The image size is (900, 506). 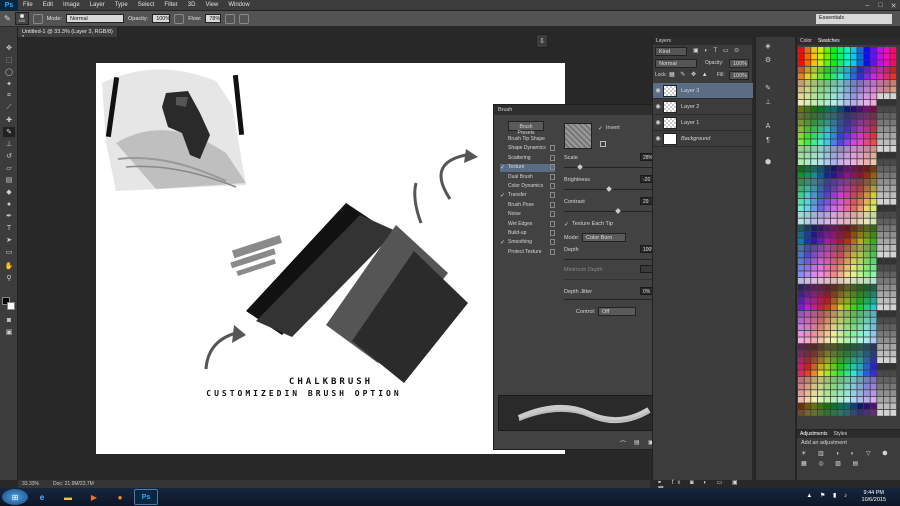 I want to click on brush-option-item: Build-up, so click(x=527, y=234).